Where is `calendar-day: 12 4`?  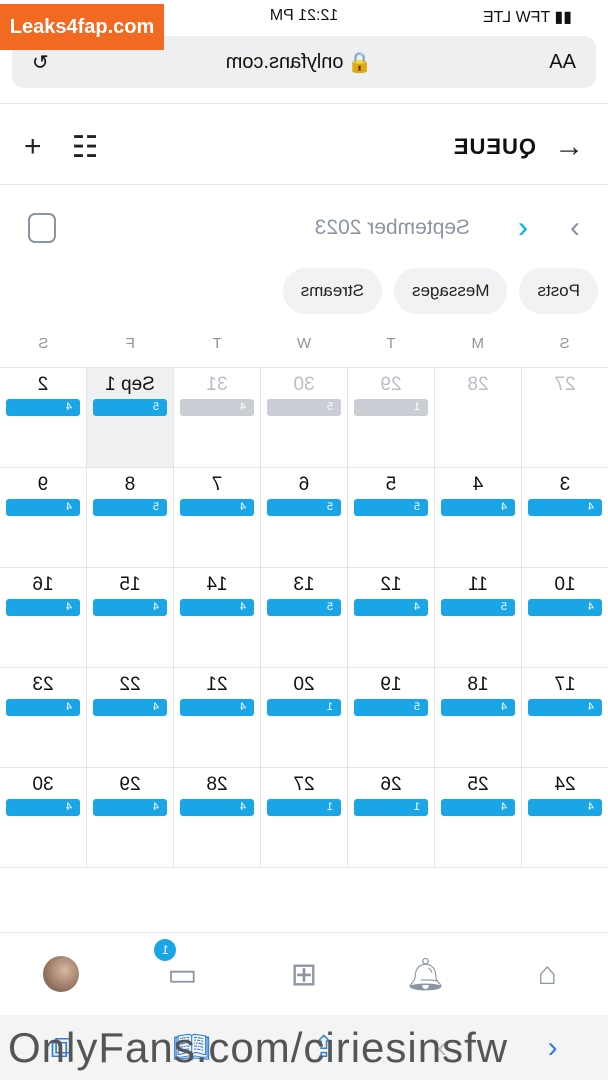 calendar-day: 12 4 is located at coordinates (390, 617).